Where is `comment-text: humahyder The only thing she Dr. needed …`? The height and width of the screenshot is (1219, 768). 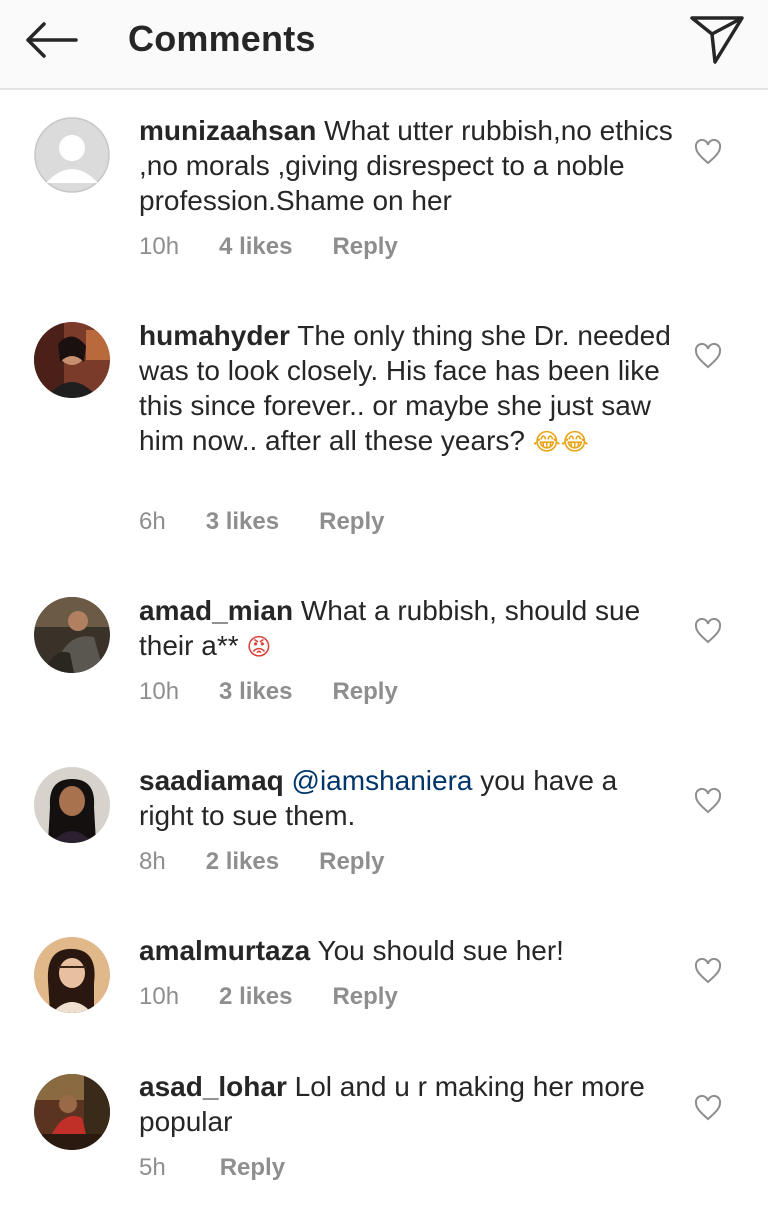 comment-text: humahyder The only thing she Dr. needed … is located at coordinates (409, 389).